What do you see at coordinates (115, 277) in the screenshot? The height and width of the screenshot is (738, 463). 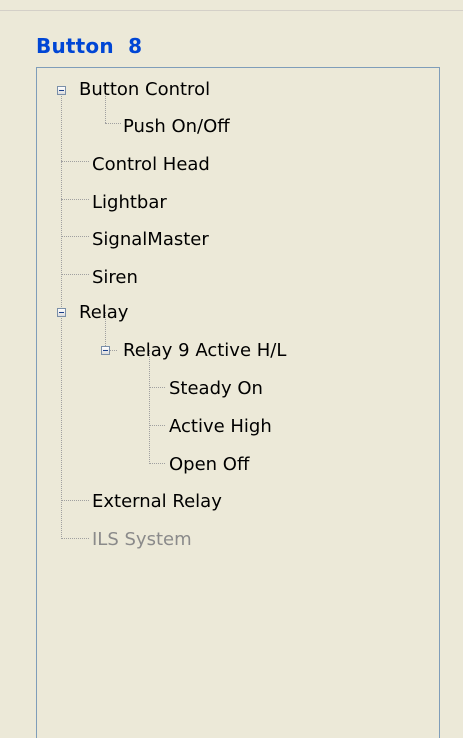 I see `tree-item-label: Siren` at bounding box center [115, 277].